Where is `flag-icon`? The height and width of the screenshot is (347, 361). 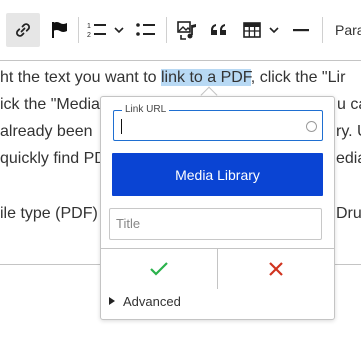 flag-icon is located at coordinates (59, 30).